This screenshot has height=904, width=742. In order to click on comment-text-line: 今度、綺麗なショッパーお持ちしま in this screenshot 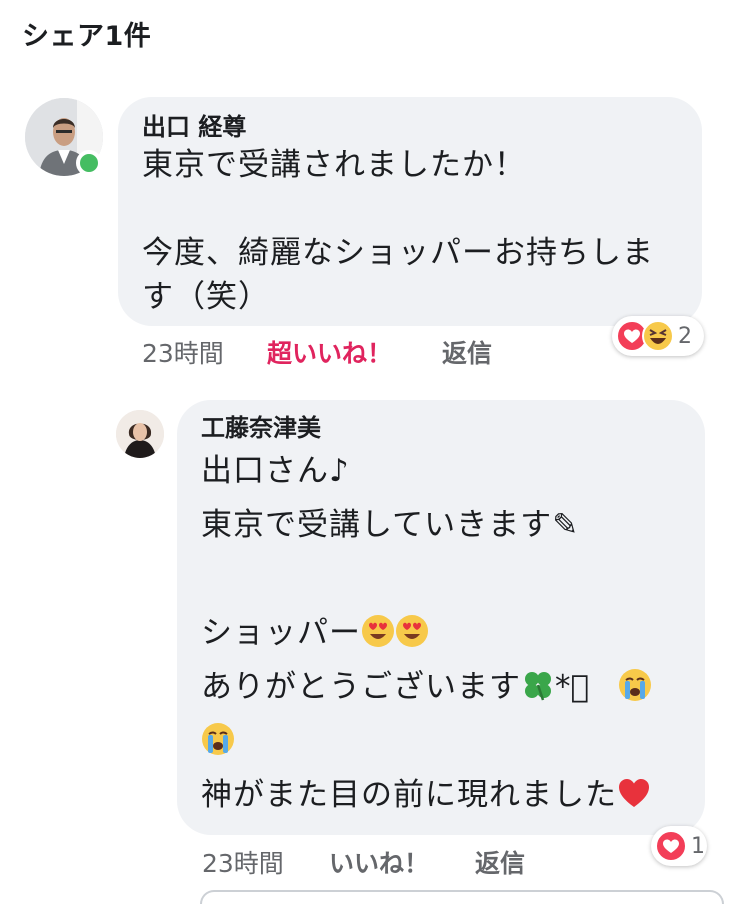, I will do `click(398, 253)`.